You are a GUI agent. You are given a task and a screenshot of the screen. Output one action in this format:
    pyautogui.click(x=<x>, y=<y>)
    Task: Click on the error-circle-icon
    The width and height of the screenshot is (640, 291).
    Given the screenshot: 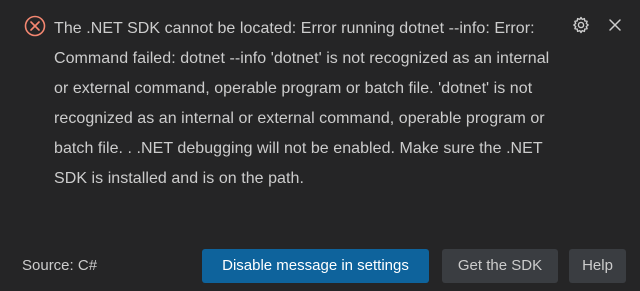 What is the action you would take?
    pyautogui.click(x=35, y=26)
    